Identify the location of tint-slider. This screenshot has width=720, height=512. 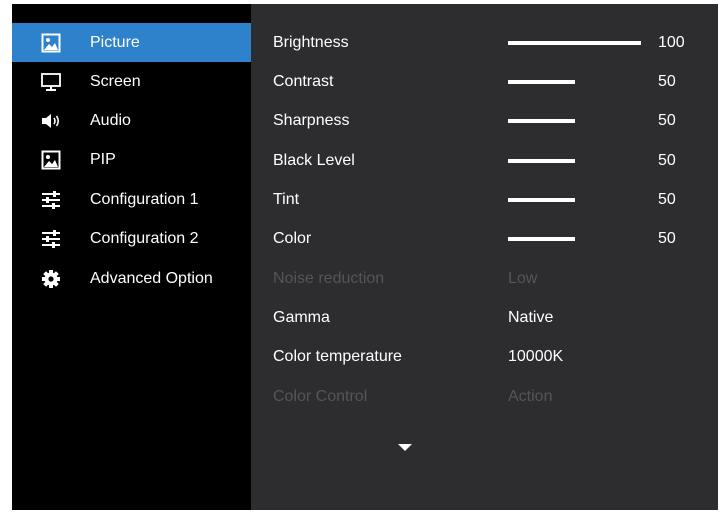
(541, 200).